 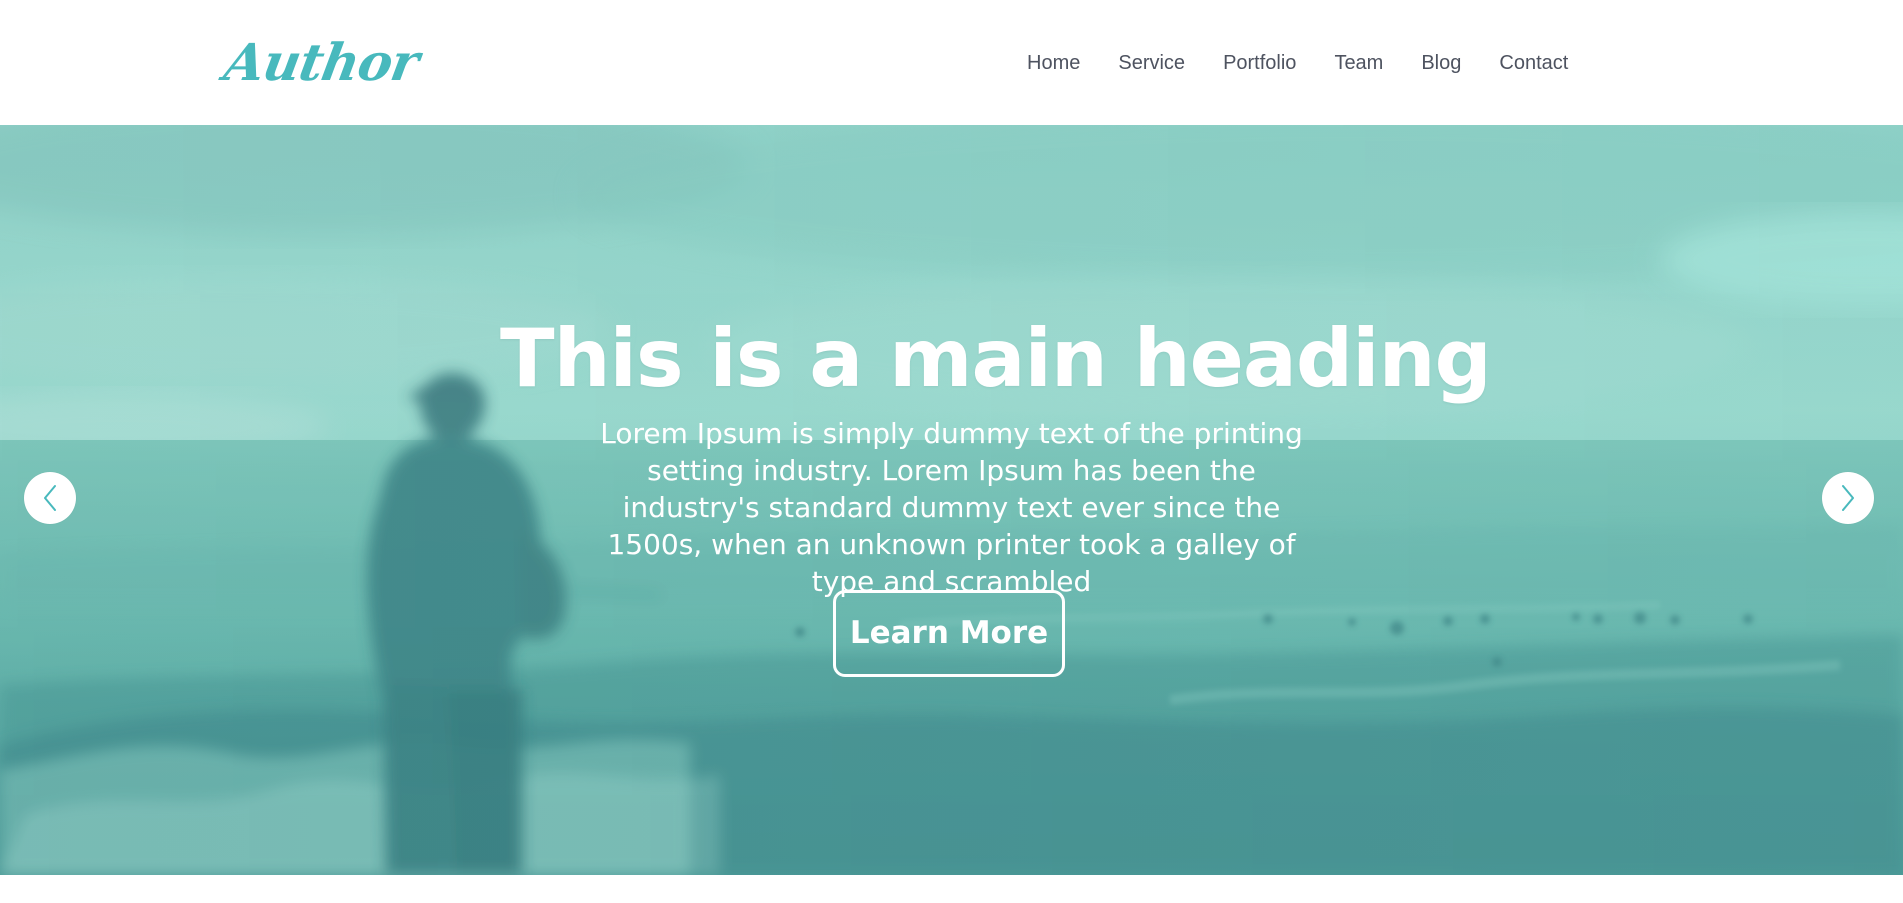 I want to click on previous-slide-button, so click(x=50, y=498).